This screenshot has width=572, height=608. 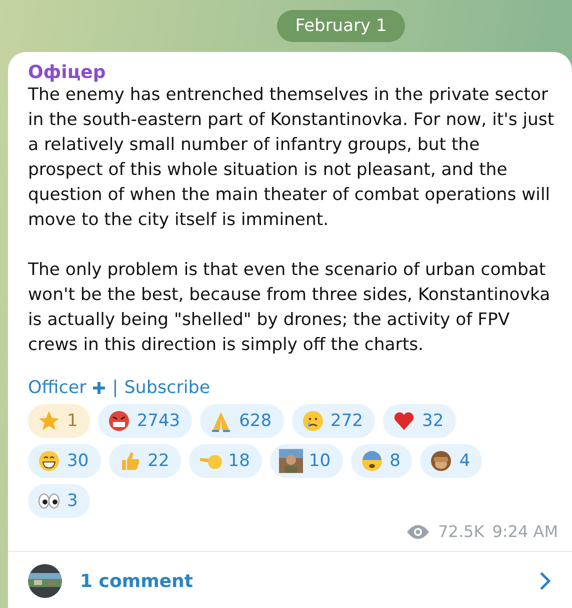 I want to click on reaction-button: 1, so click(x=59, y=421).